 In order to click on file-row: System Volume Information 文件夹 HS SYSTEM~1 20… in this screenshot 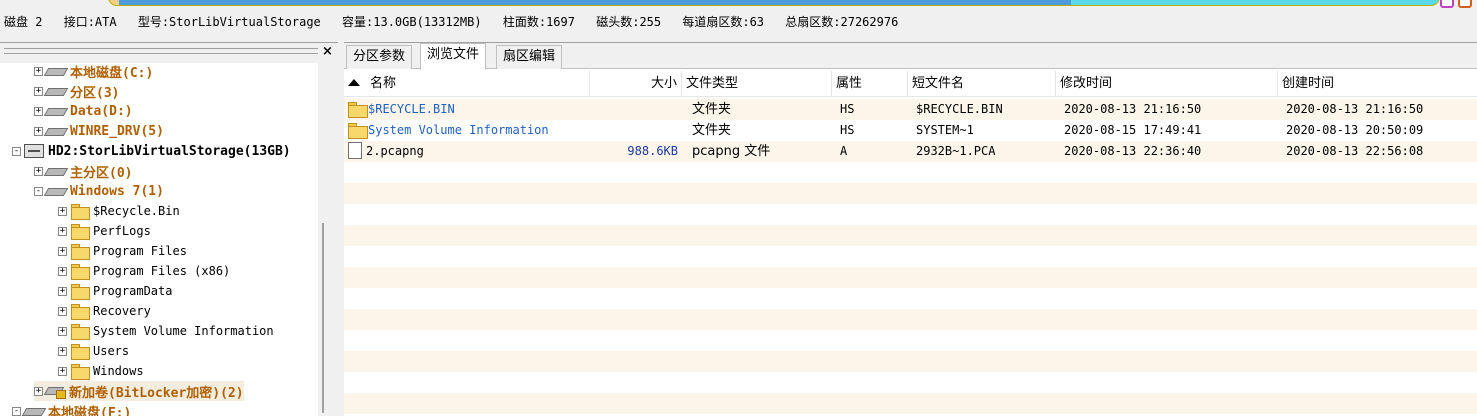, I will do `click(910, 130)`.